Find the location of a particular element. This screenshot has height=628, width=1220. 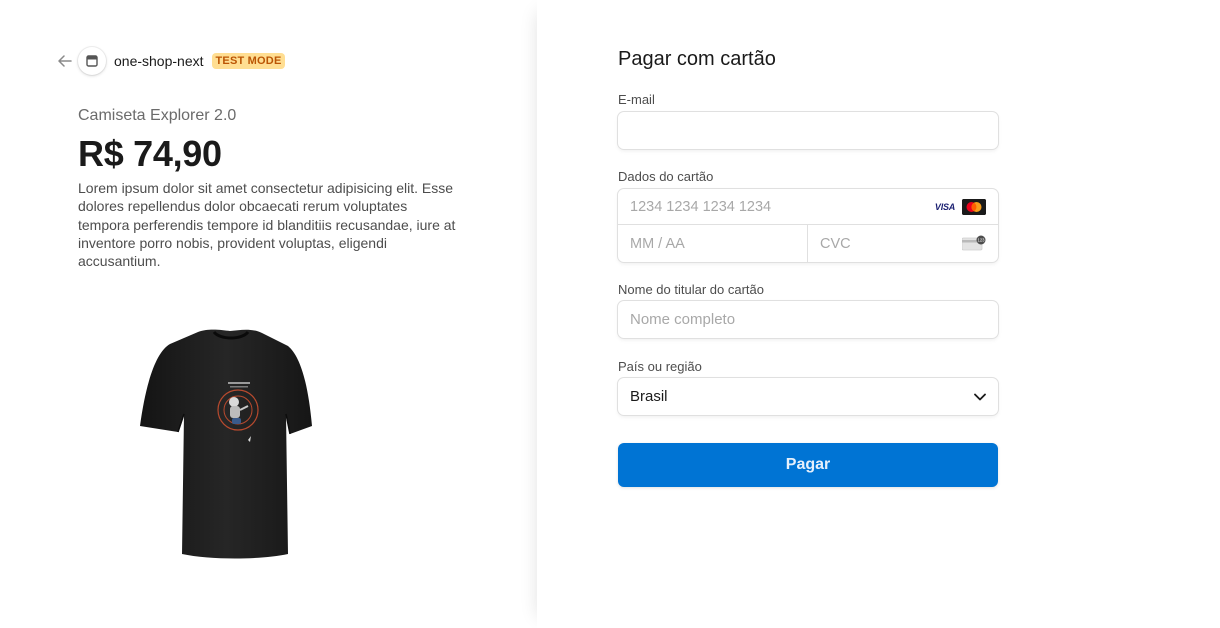

card-brands: VISA is located at coordinates (959, 207).